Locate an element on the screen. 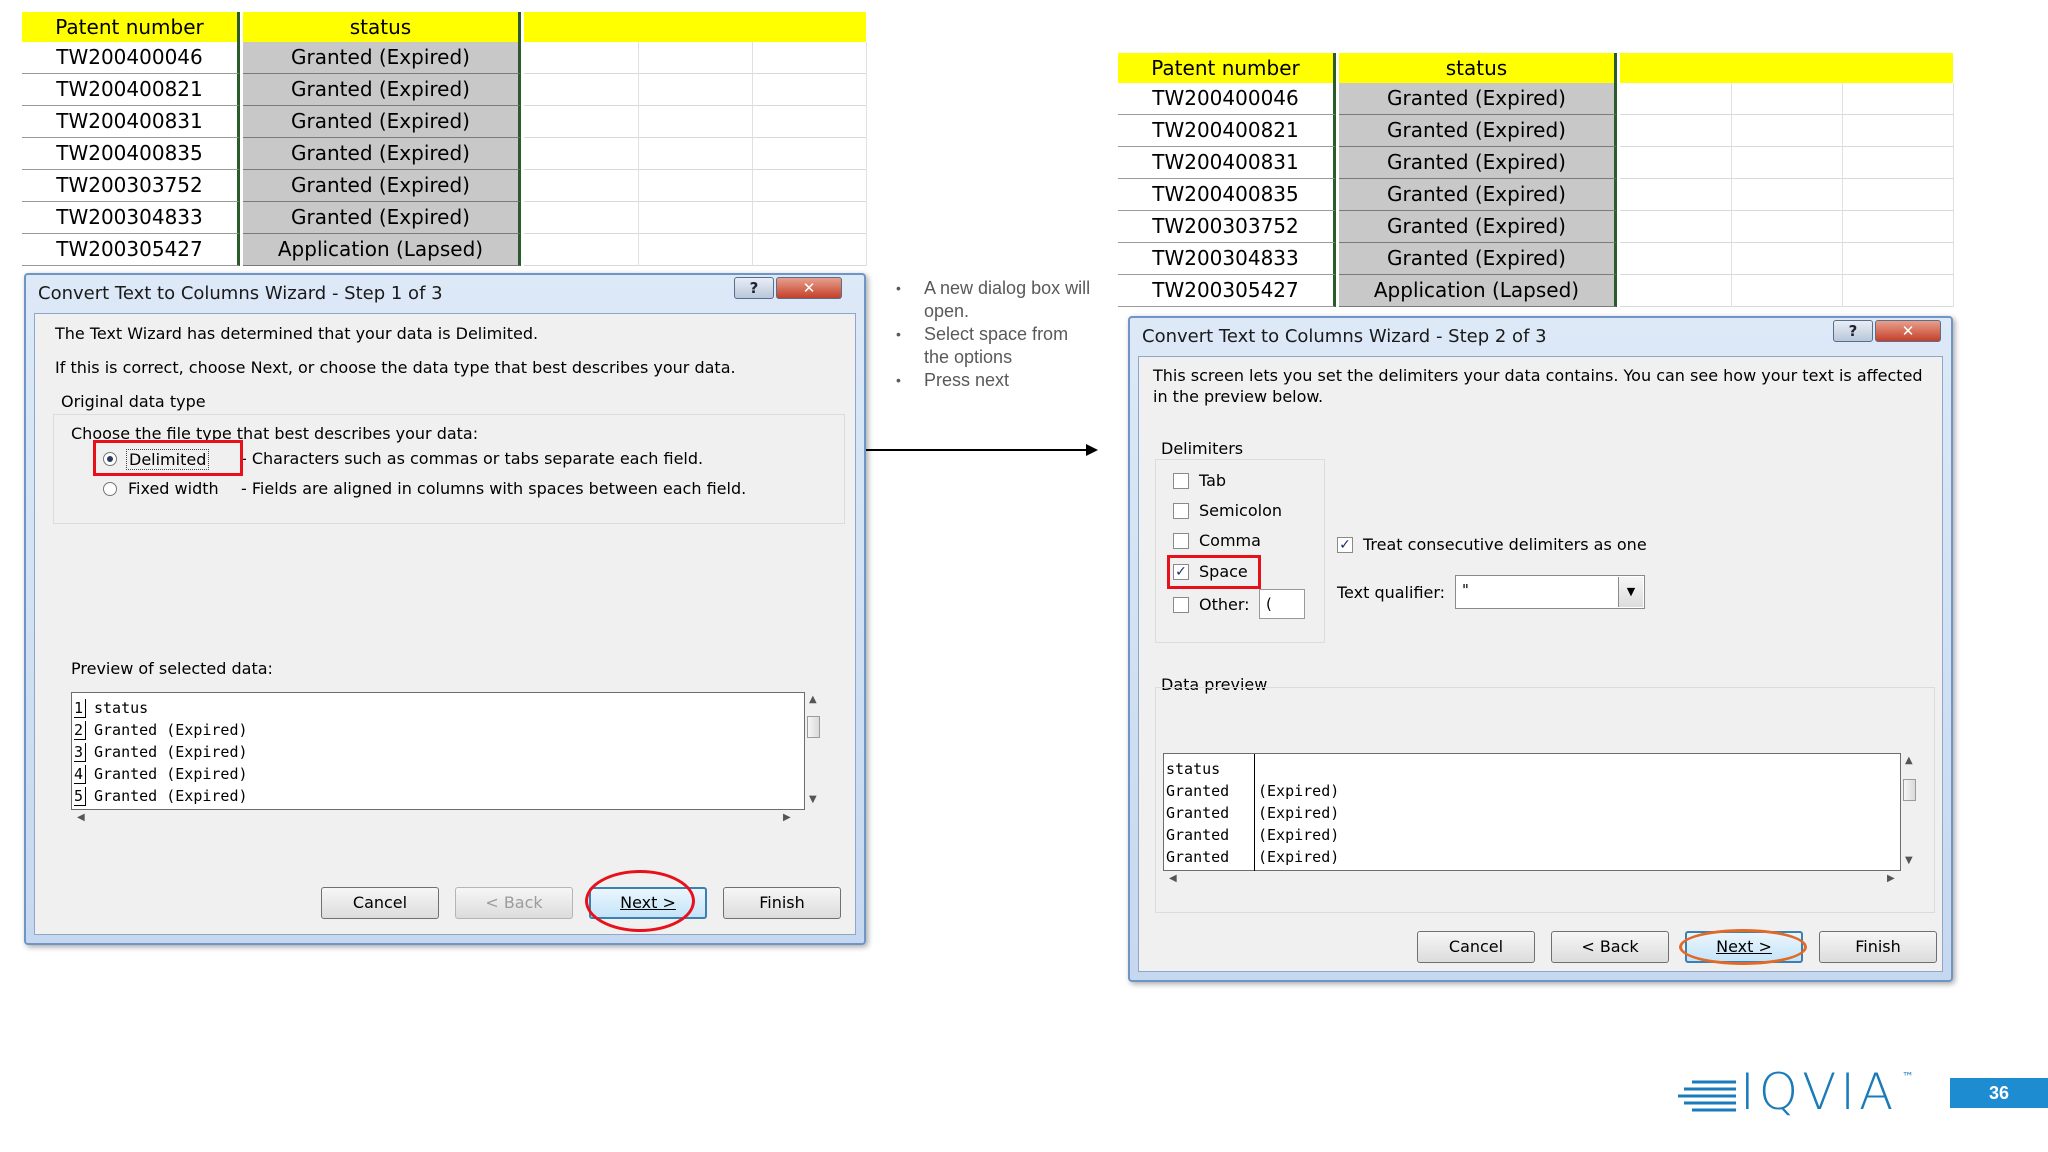  step1-preview-vscroll: ▲ ▼ is located at coordinates (813, 751).